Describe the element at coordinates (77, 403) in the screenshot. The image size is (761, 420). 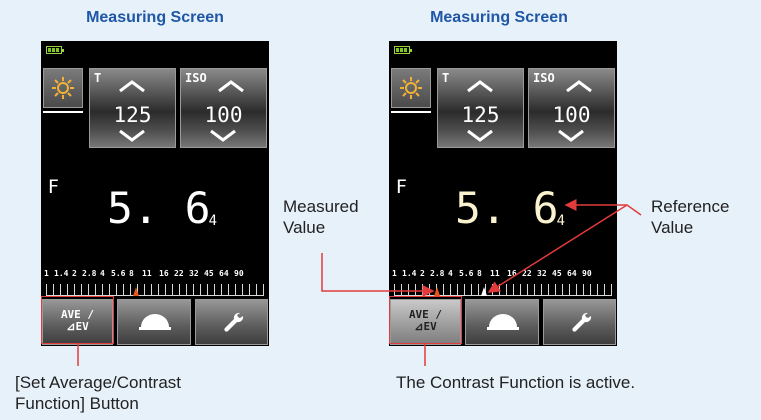
I see `left-caption-line-2: Function] Button` at that location.